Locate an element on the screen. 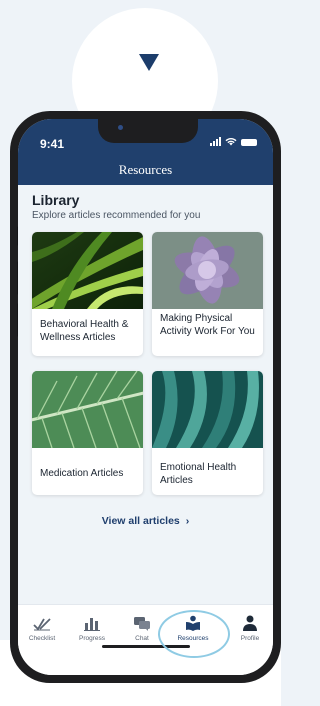 This screenshot has height=706, width=320. tab-label: Profile is located at coordinates (250, 638).